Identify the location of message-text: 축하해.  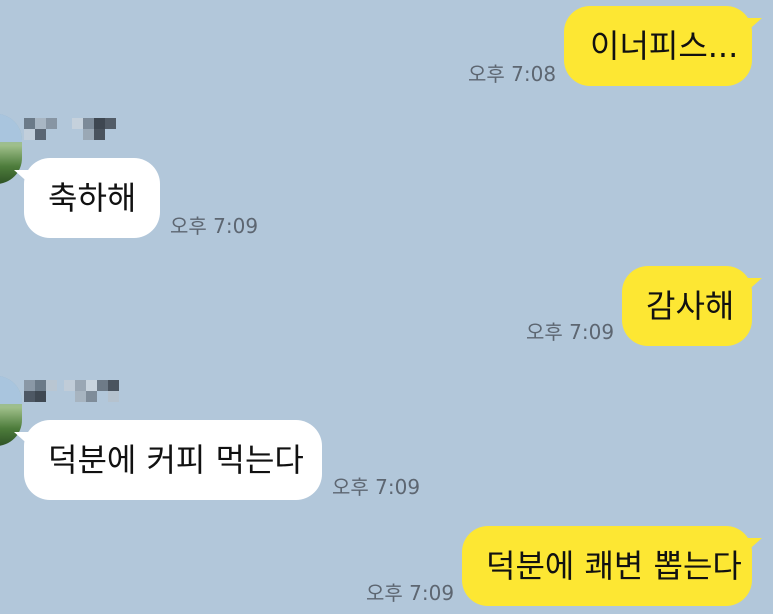
(92, 198).